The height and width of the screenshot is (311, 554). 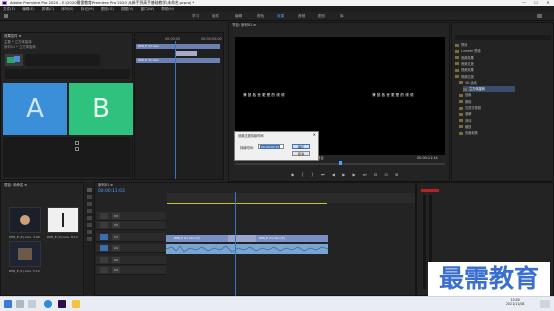 I want to click on effects-item: 预设, so click(x=481, y=45).